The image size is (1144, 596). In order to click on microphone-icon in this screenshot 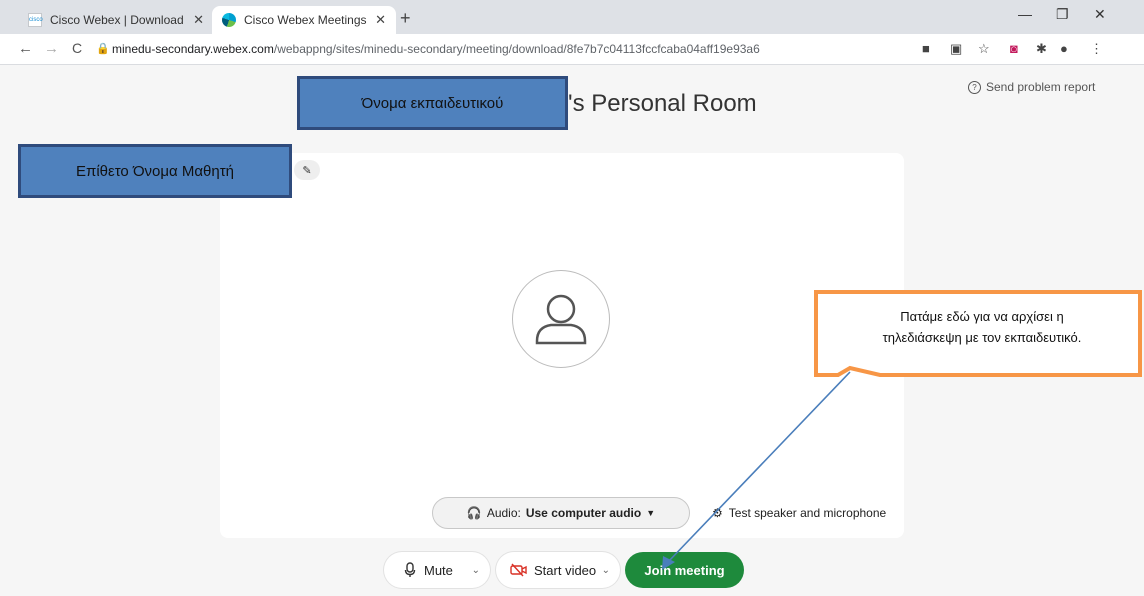, I will do `click(410, 569)`.